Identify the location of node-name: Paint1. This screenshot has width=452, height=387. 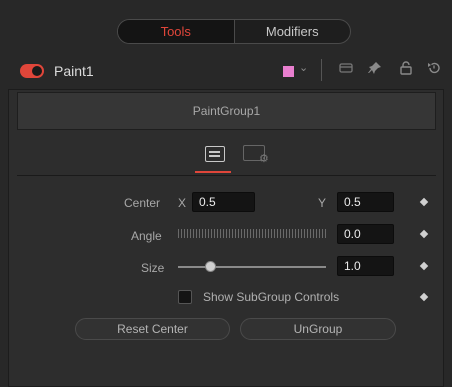
(74, 71).